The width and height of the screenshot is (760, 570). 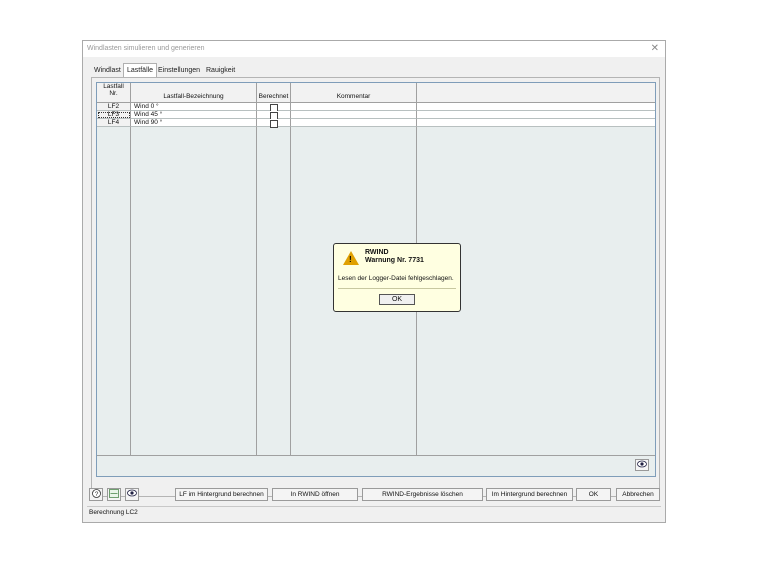 I want to click on tab-einstellungen: Einstellungen, so click(x=179, y=70).